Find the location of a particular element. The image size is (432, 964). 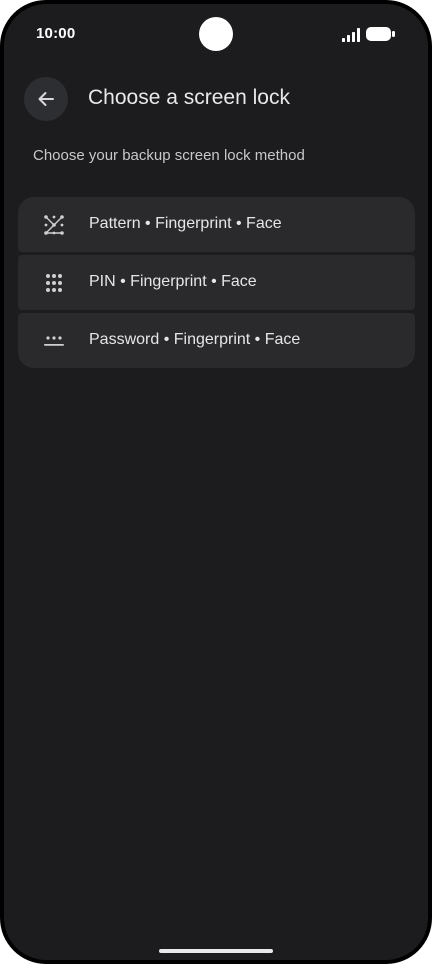

camera-cutout is located at coordinates (216, 34).